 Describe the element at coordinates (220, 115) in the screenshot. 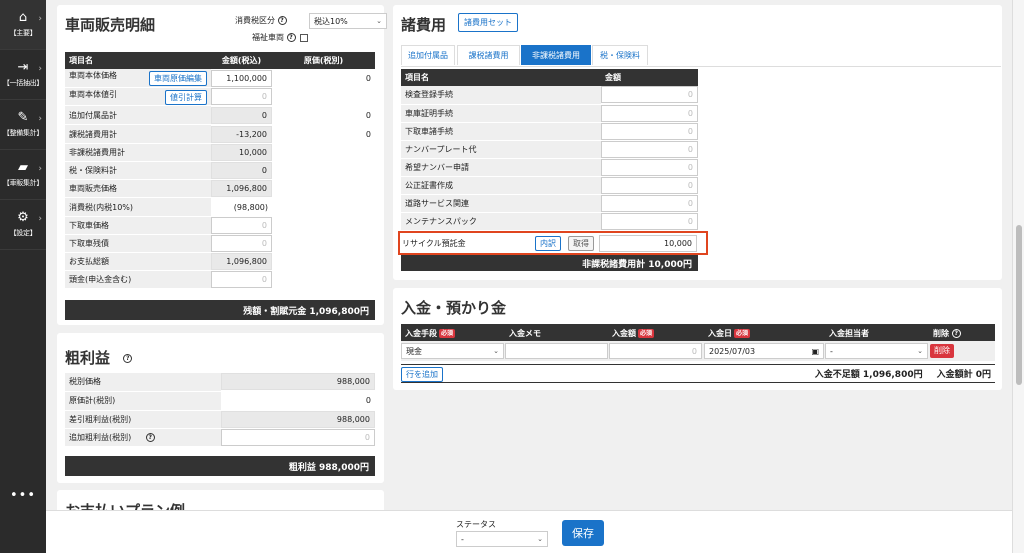

I see `table-row: 追加付属品計 0 0` at that location.